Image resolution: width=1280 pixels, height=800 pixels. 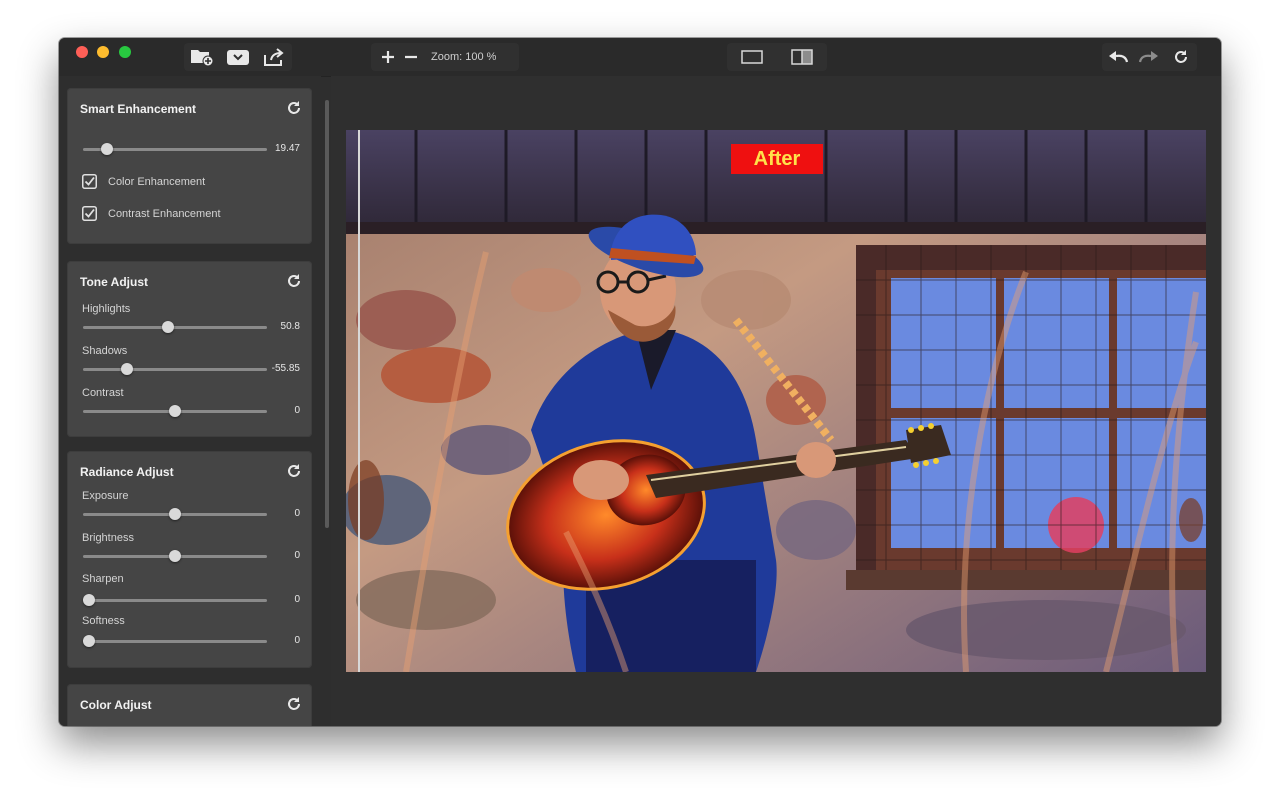 I want to click on contrast-label: Contrast, so click(x=103, y=393).